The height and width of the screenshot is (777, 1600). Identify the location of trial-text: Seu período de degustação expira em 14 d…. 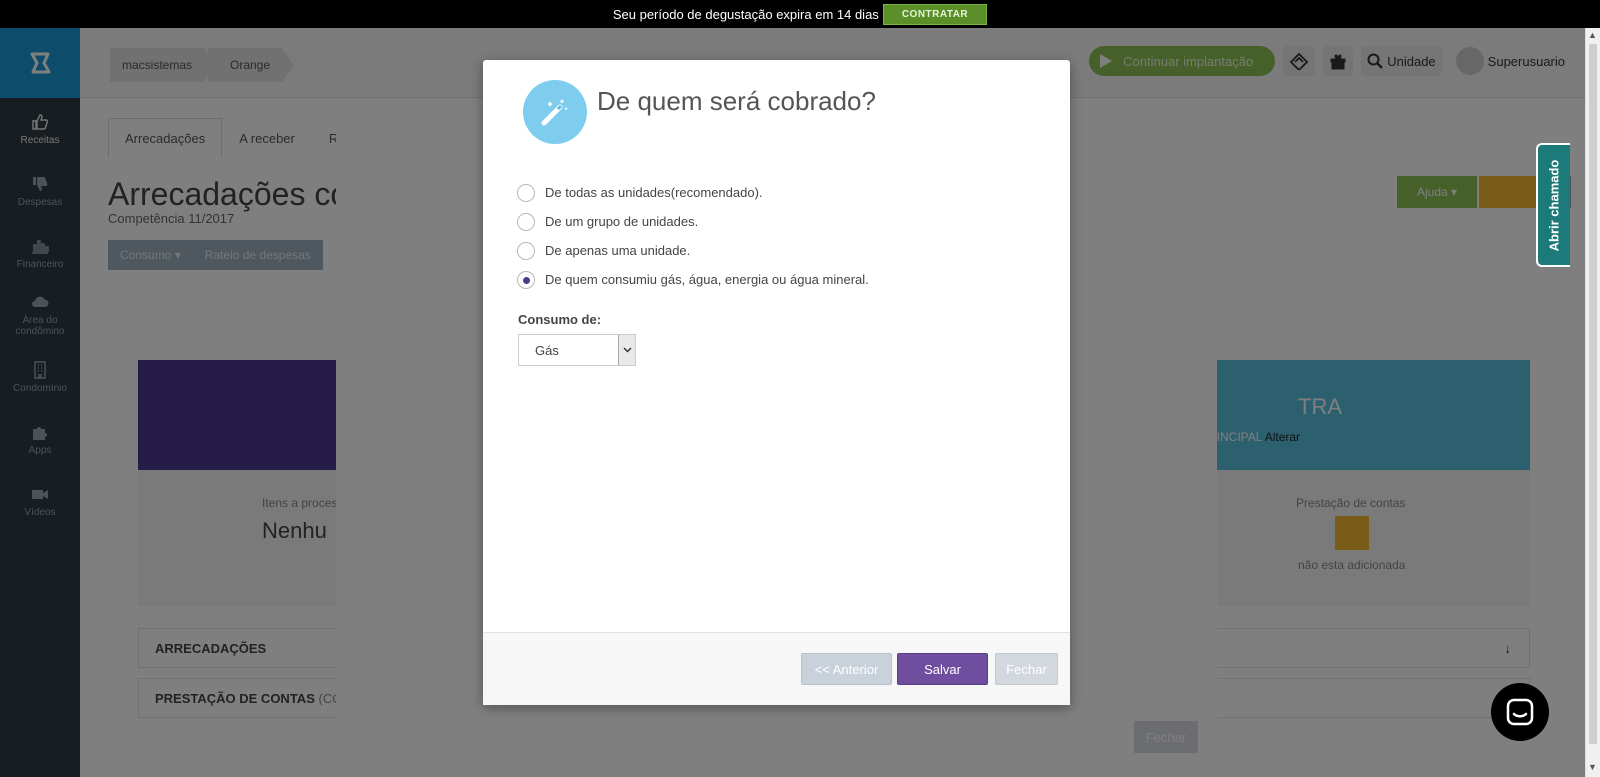
(745, 14).